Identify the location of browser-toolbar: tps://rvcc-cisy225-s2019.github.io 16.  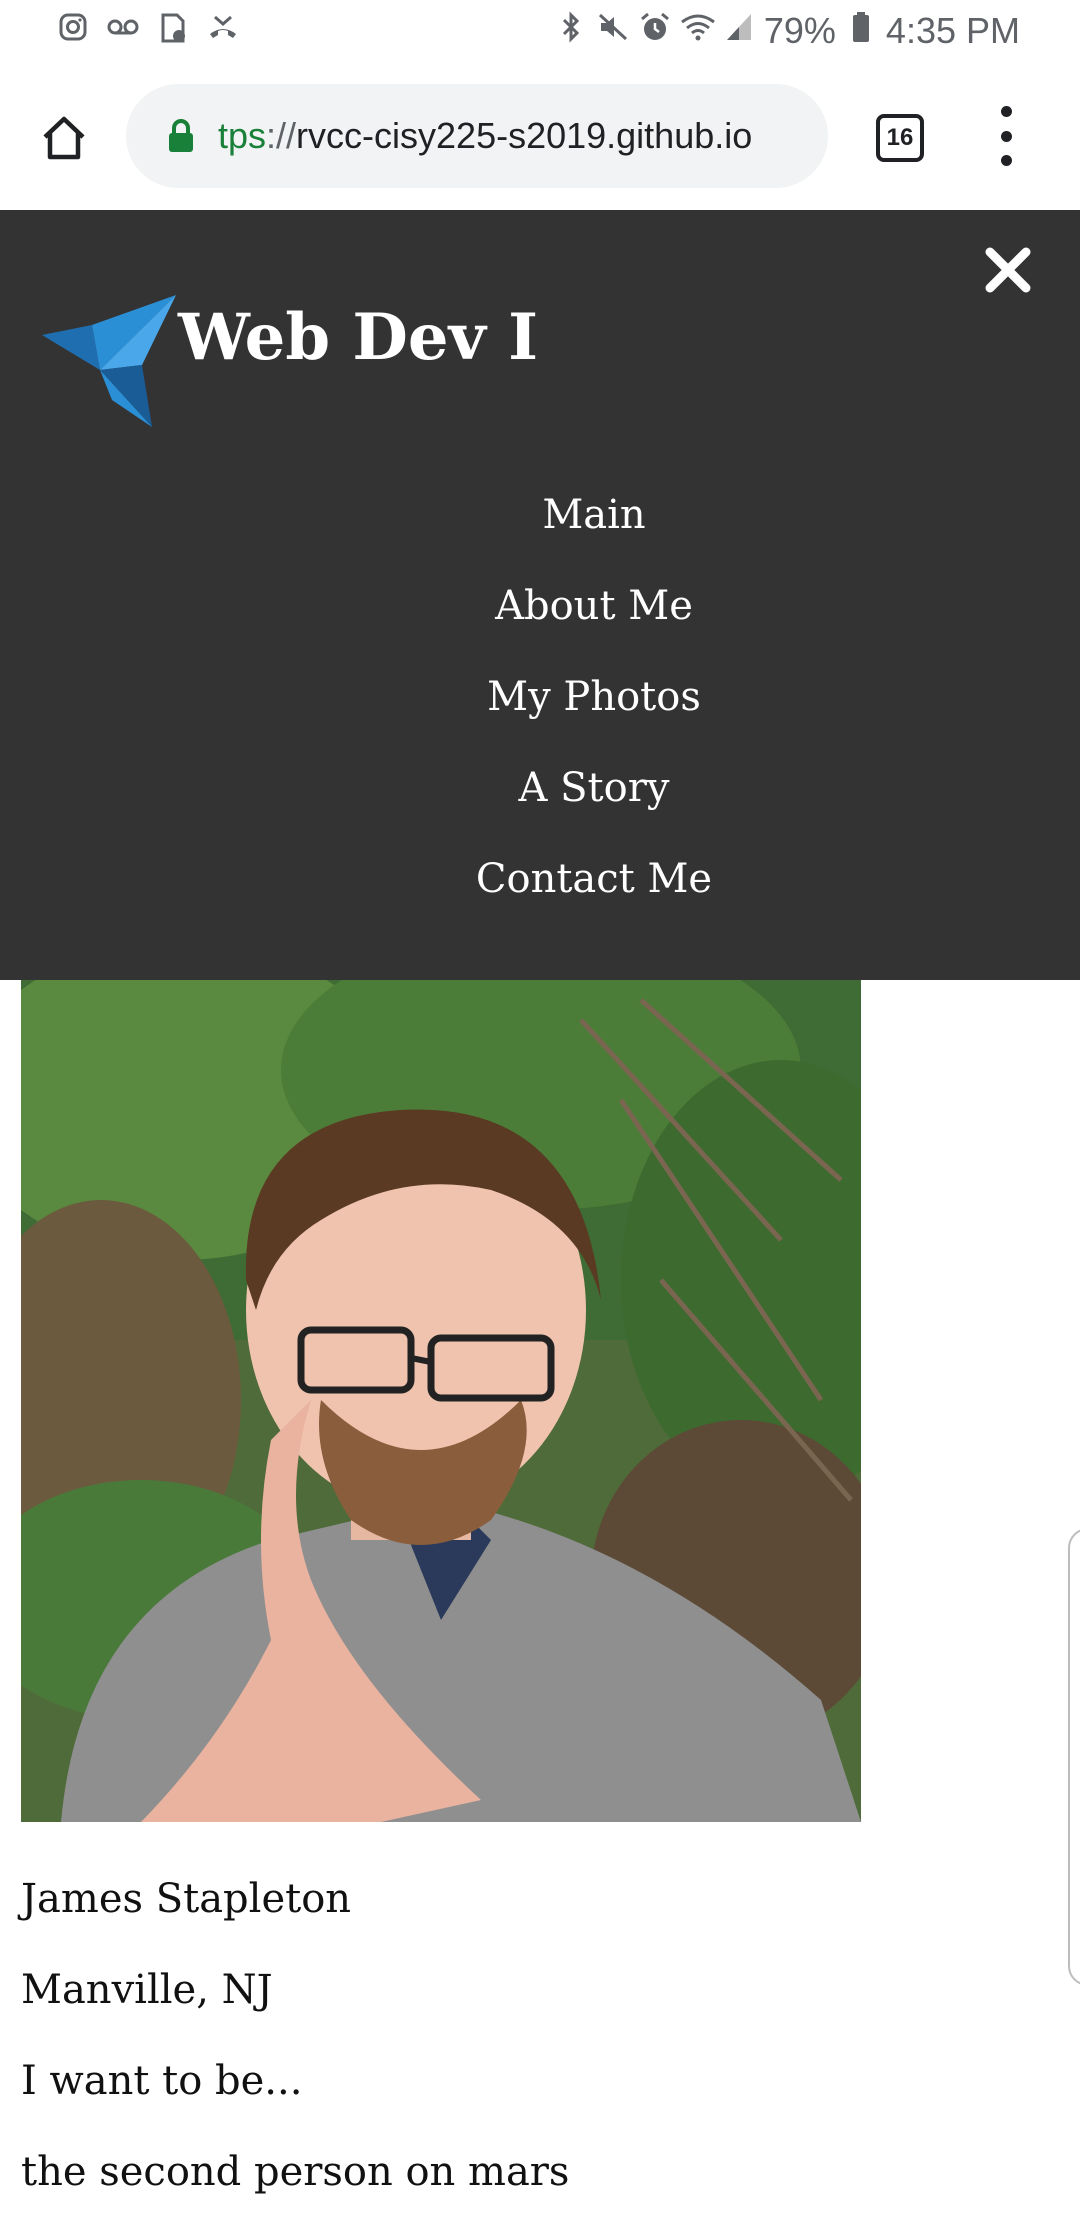
(540, 136).